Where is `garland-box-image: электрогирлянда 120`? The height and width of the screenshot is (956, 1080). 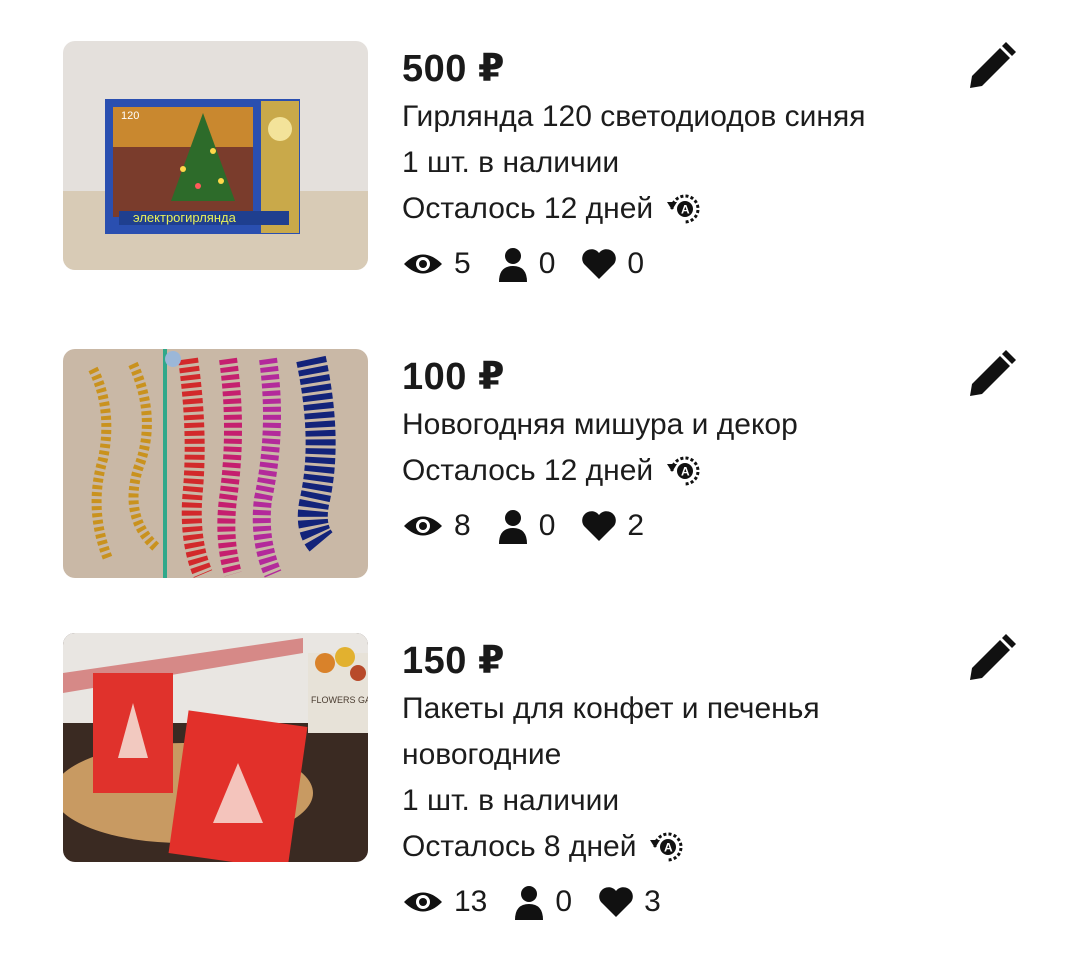 garland-box-image: электрогирлянда 120 is located at coordinates (215, 155).